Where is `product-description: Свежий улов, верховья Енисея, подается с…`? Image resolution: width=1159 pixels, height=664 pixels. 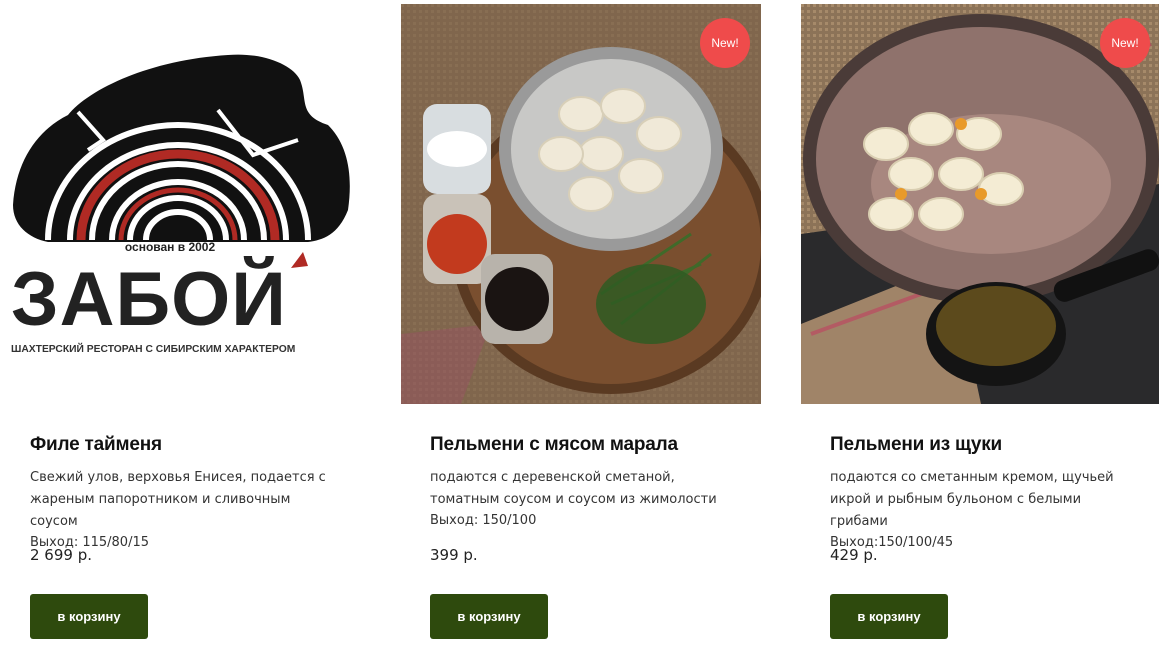 product-description: Свежий улов, верховья Енисея, подается с… is located at coordinates (185, 510).